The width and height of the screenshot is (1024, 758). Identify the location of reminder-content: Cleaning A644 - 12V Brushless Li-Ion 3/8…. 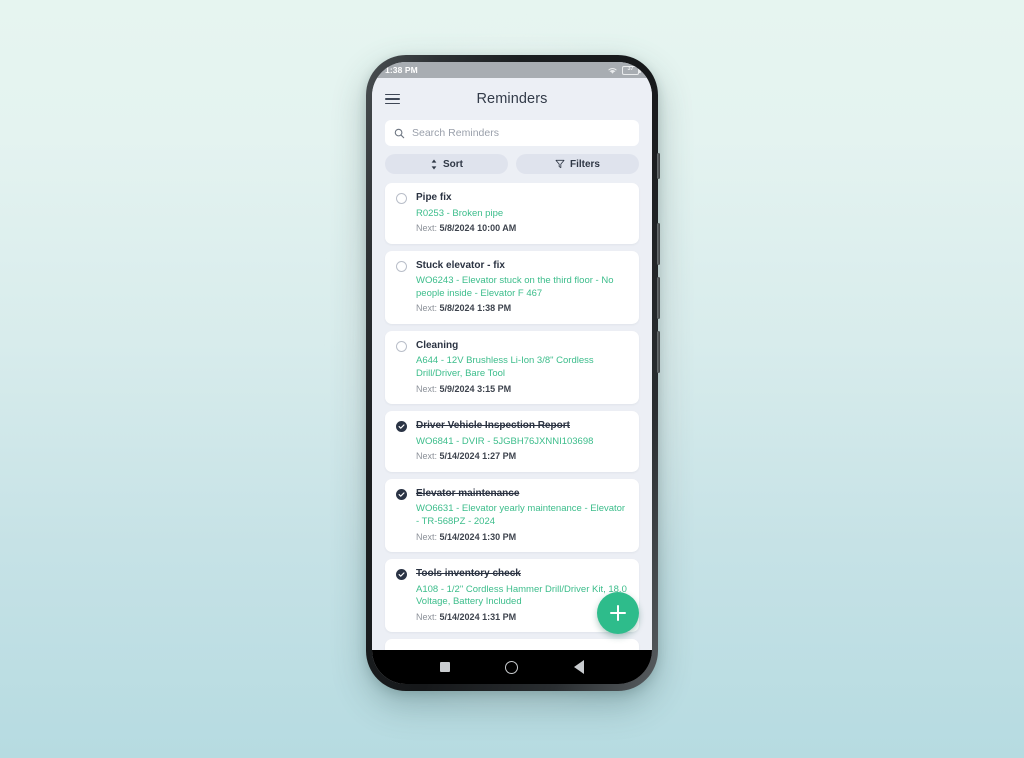
(522, 367).